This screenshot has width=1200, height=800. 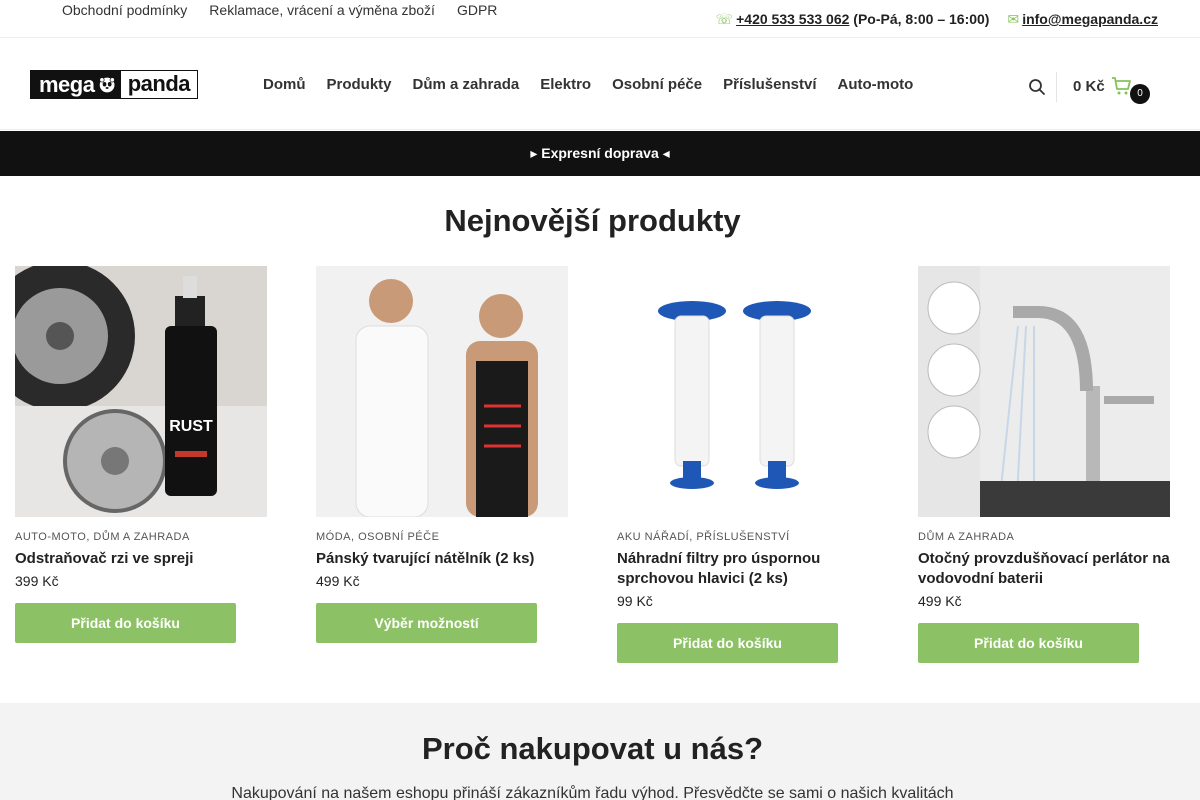 What do you see at coordinates (322, 10) in the screenshot?
I see `link-returns: Reklamace, vrácení a výměna zboží` at bounding box center [322, 10].